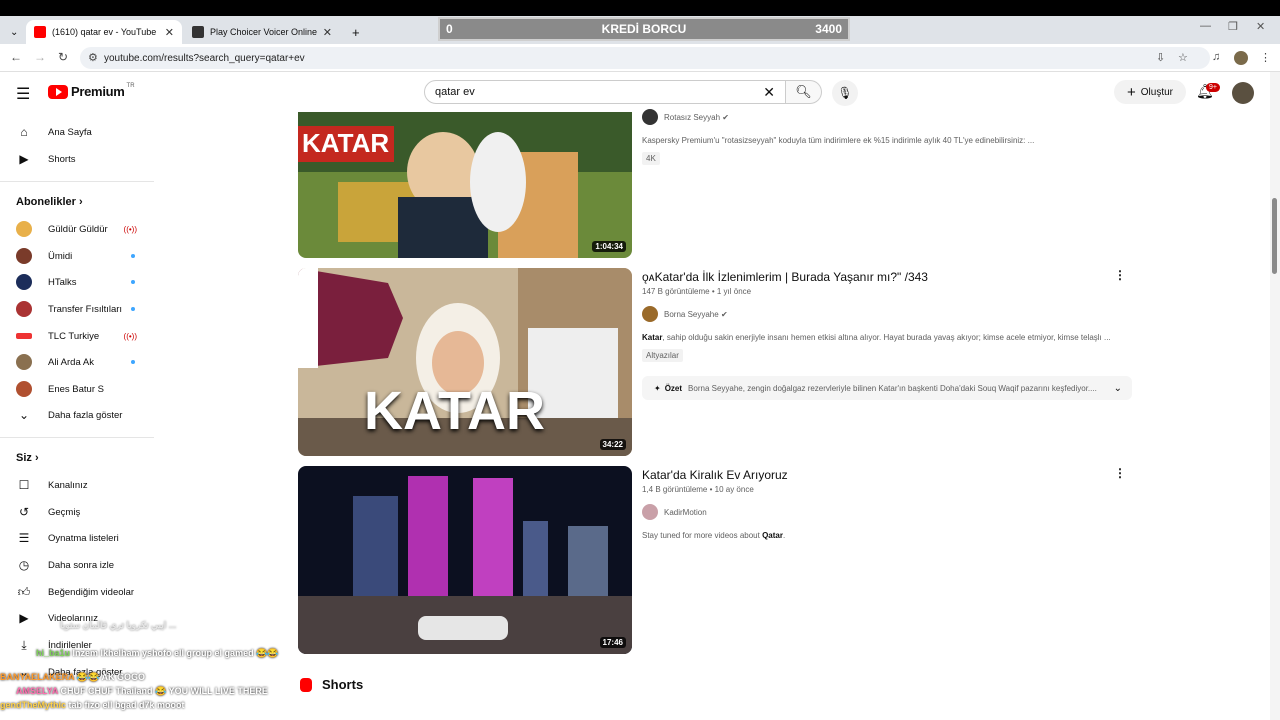  I want to click on browser-profile-avatar, so click(1241, 58).